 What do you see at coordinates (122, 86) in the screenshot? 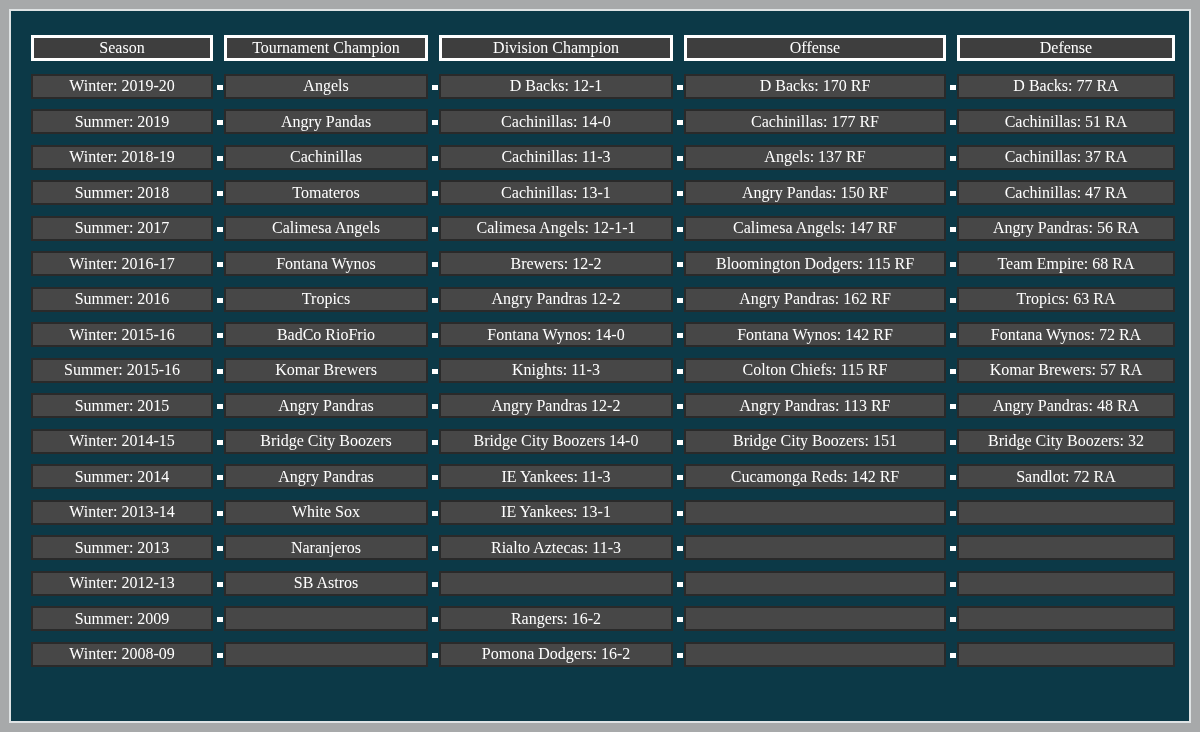
I see `table-cell: Winter: 2019-20` at bounding box center [122, 86].